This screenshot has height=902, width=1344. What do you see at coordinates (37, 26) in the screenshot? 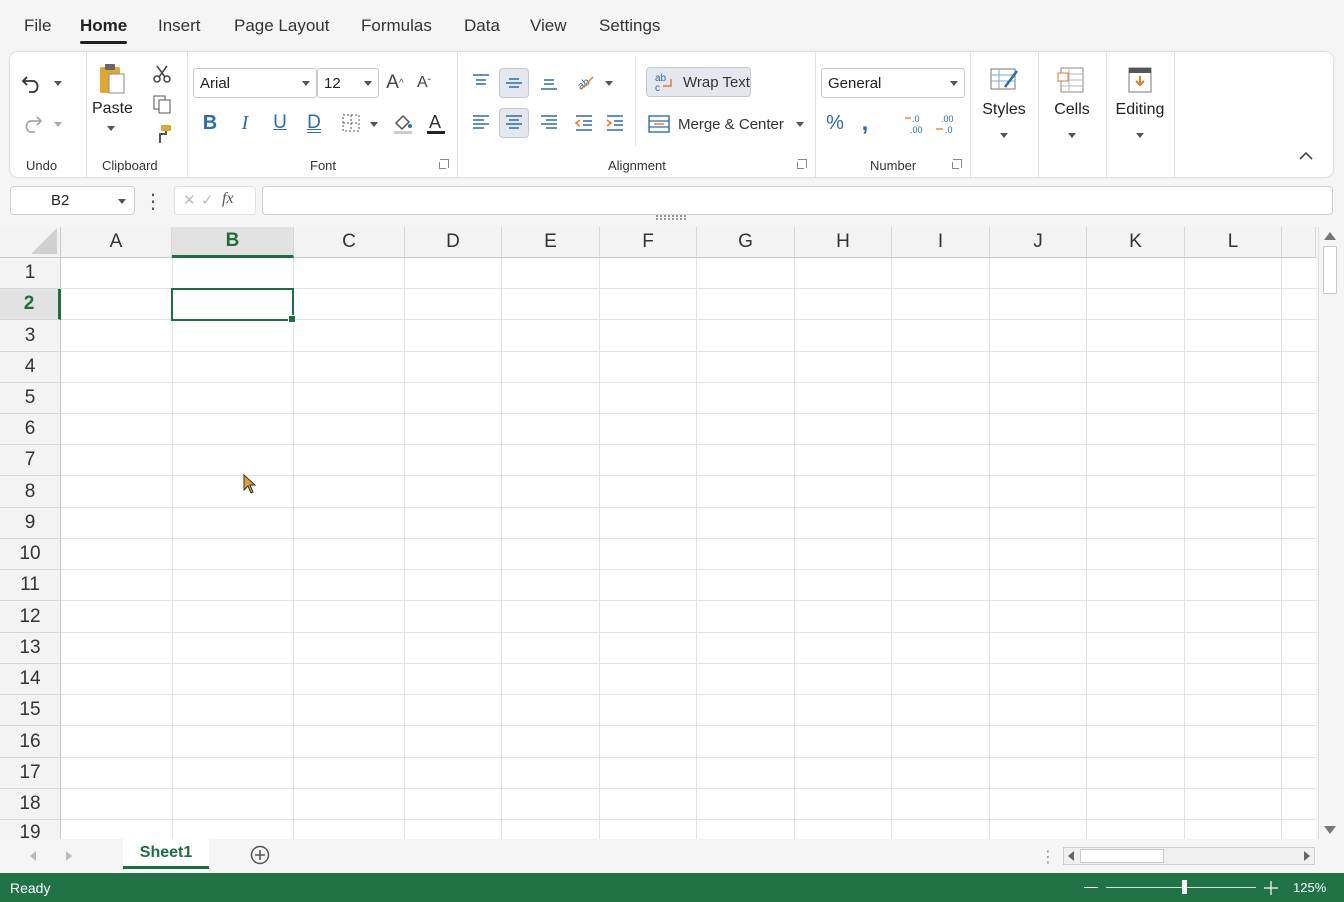
I see `tab-file: File` at bounding box center [37, 26].